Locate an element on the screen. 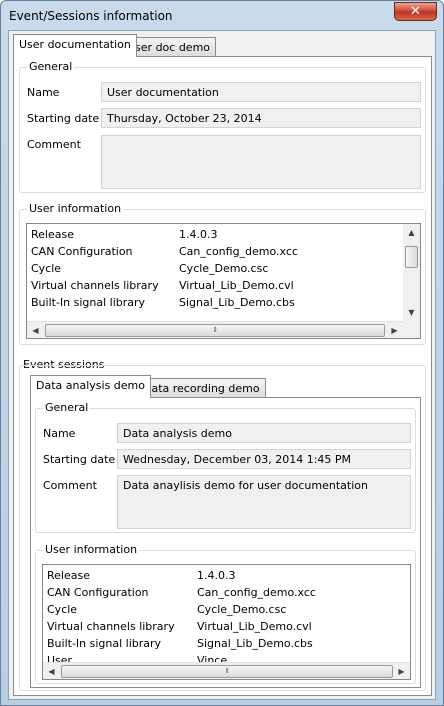  session-starting-date-field: Wednesday, December 03, 2014 1:45 PM is located at coordinates (264, 459).